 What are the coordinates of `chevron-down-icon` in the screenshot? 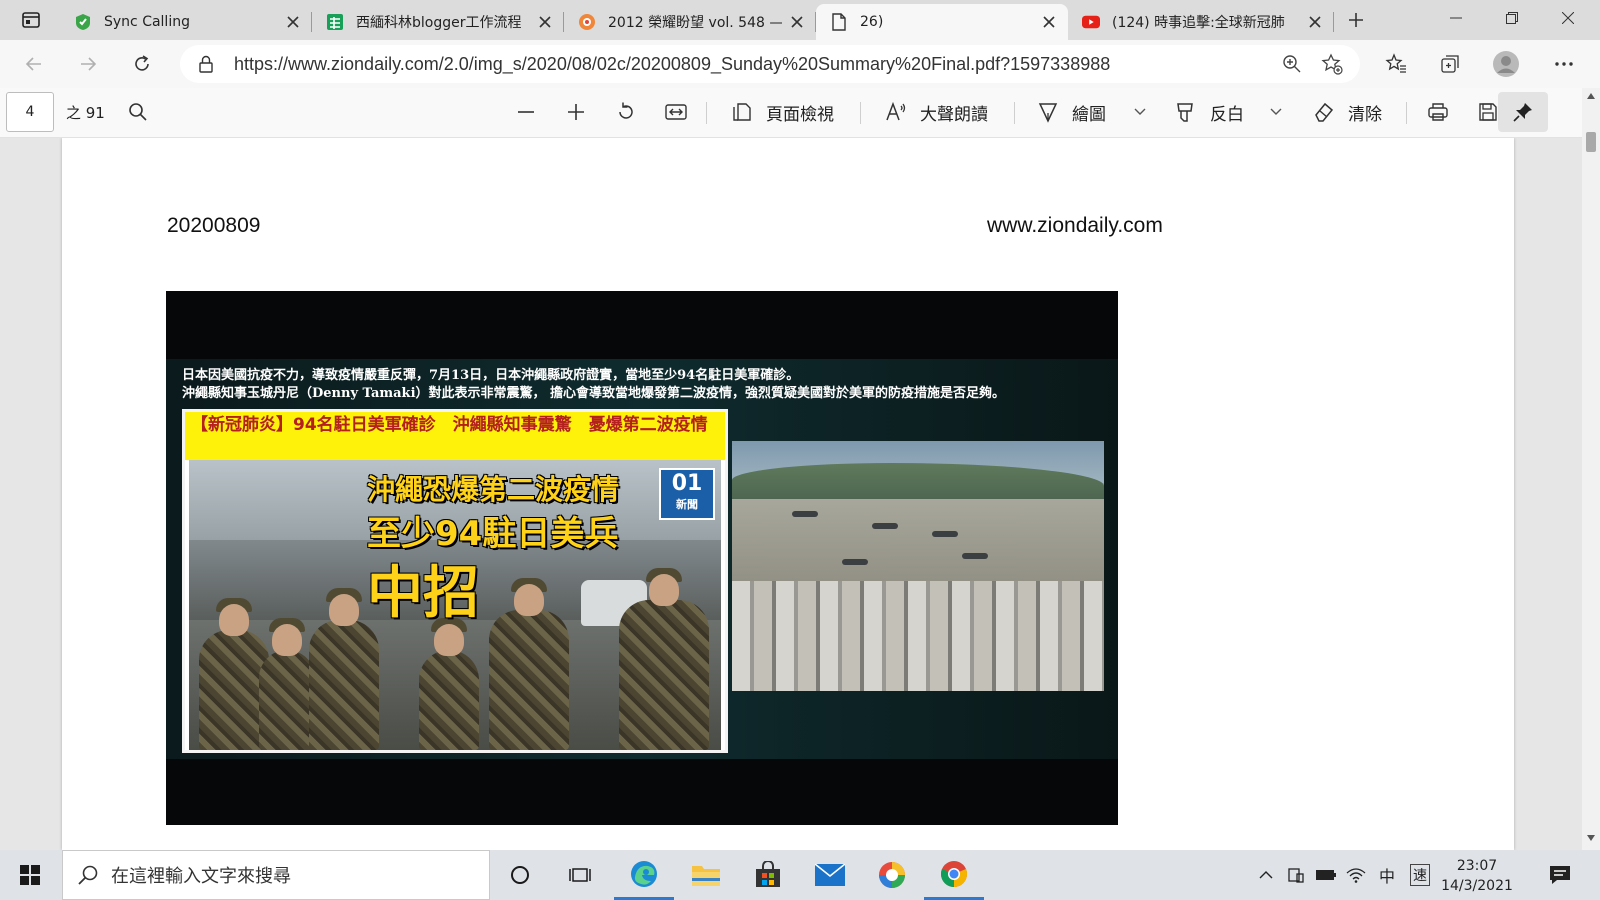 It's located at (1140, 112).